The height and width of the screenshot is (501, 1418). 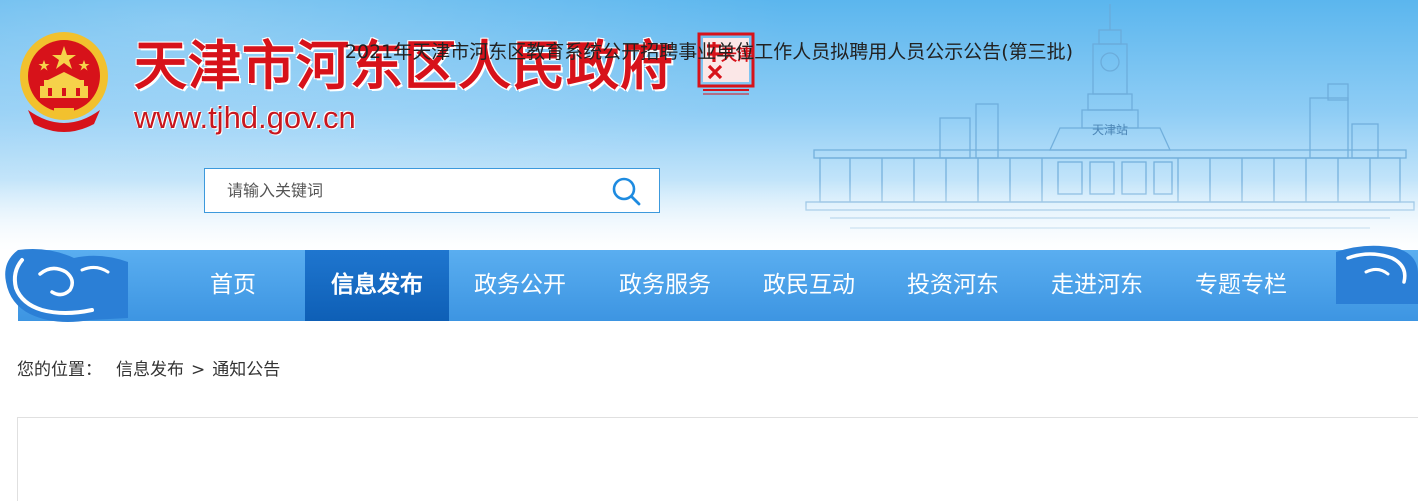 I want to click on nav-item-gov-affairs-public: 政务公开, so click(x=520, y=285).